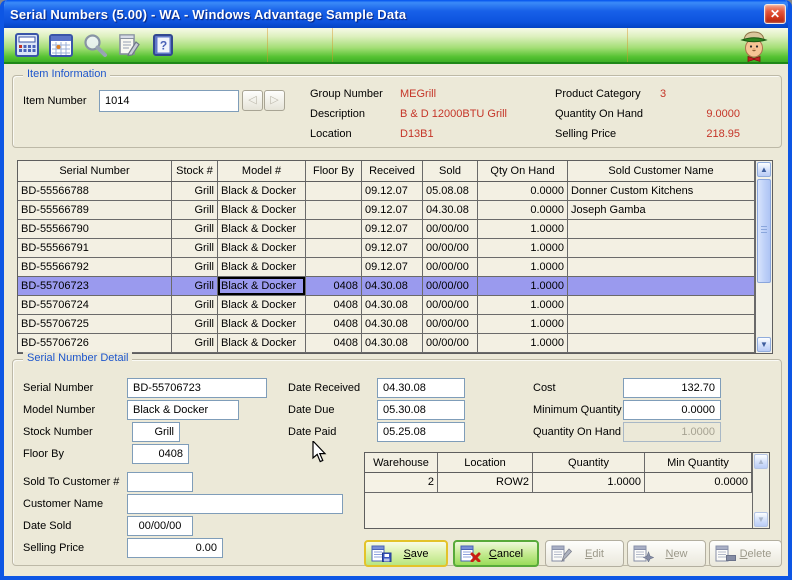 The height and width of the screenshot is (580, 792). Describe the element at coordinates (274, 100) in the screenshot. I see `next-record-button: ▷` at that location.